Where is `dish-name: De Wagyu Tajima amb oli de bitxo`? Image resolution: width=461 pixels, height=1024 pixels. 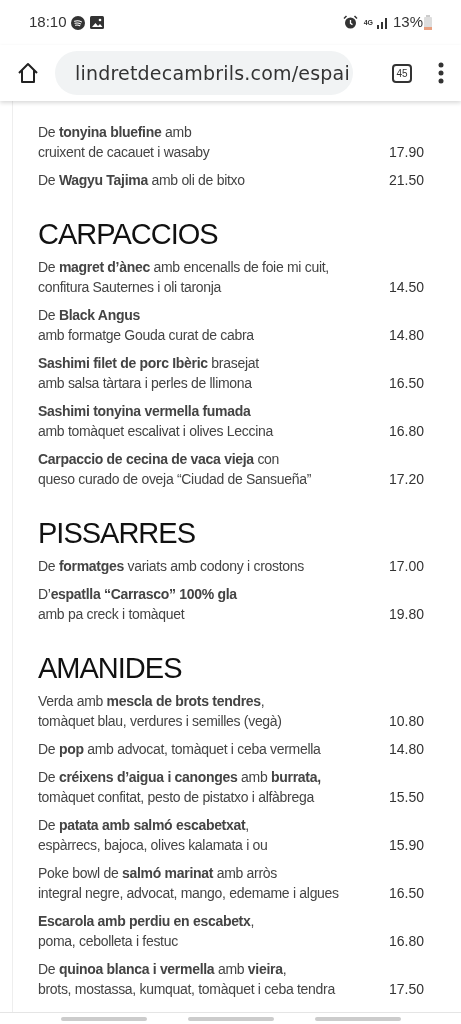 dish-name: De Wagyu Tajima amb oli de bitxo is located at coordinates (141, 180).